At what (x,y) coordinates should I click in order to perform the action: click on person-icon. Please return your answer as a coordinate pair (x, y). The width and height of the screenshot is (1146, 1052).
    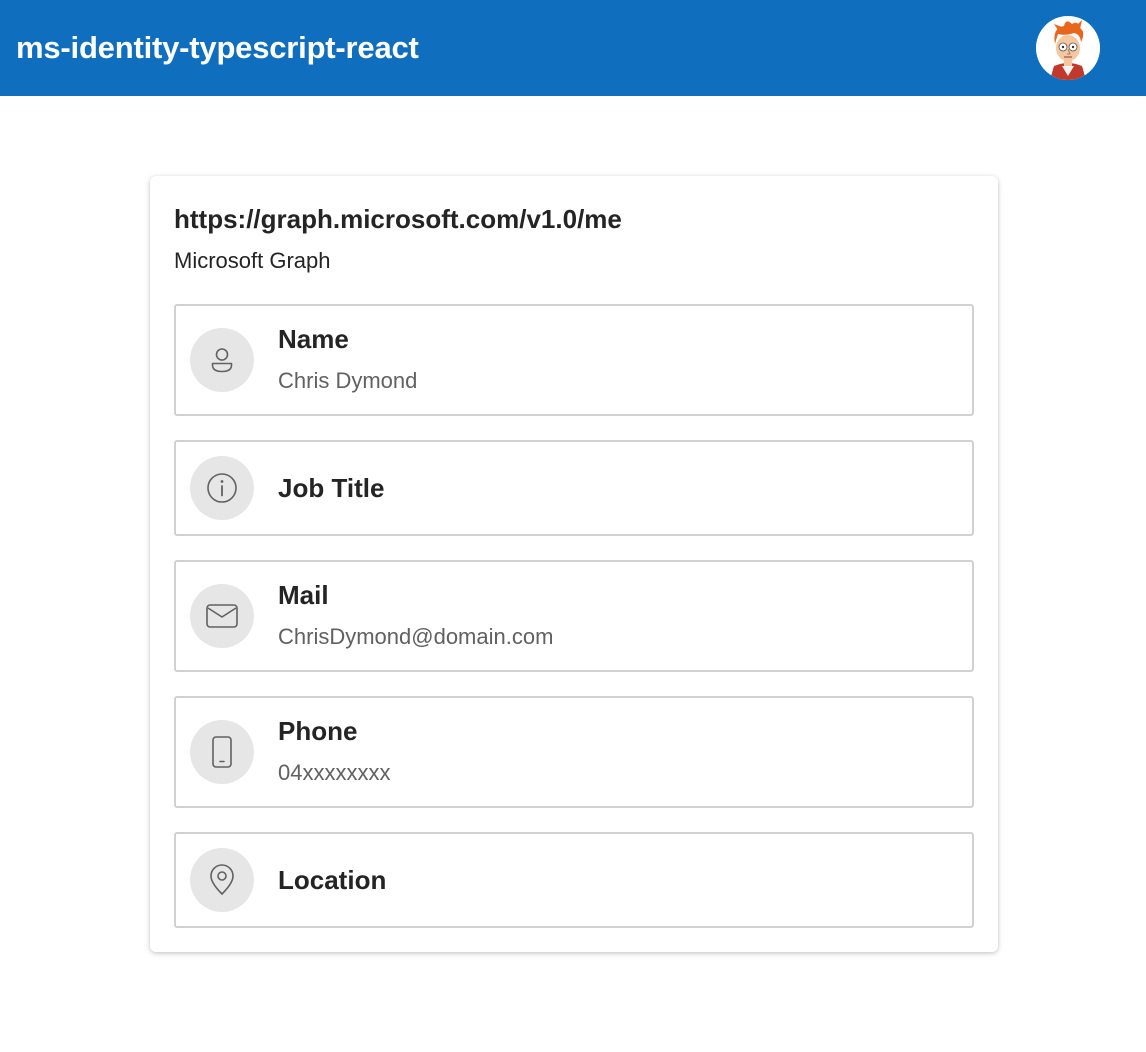
    Looking at the image, I should click on (222, 360).